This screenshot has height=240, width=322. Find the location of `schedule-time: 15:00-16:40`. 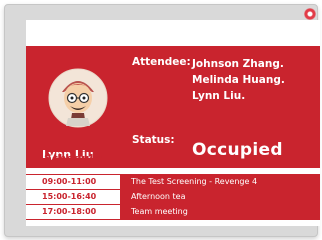

schedule-time: 15:00-16:40 is located at coordinates (73, 197).